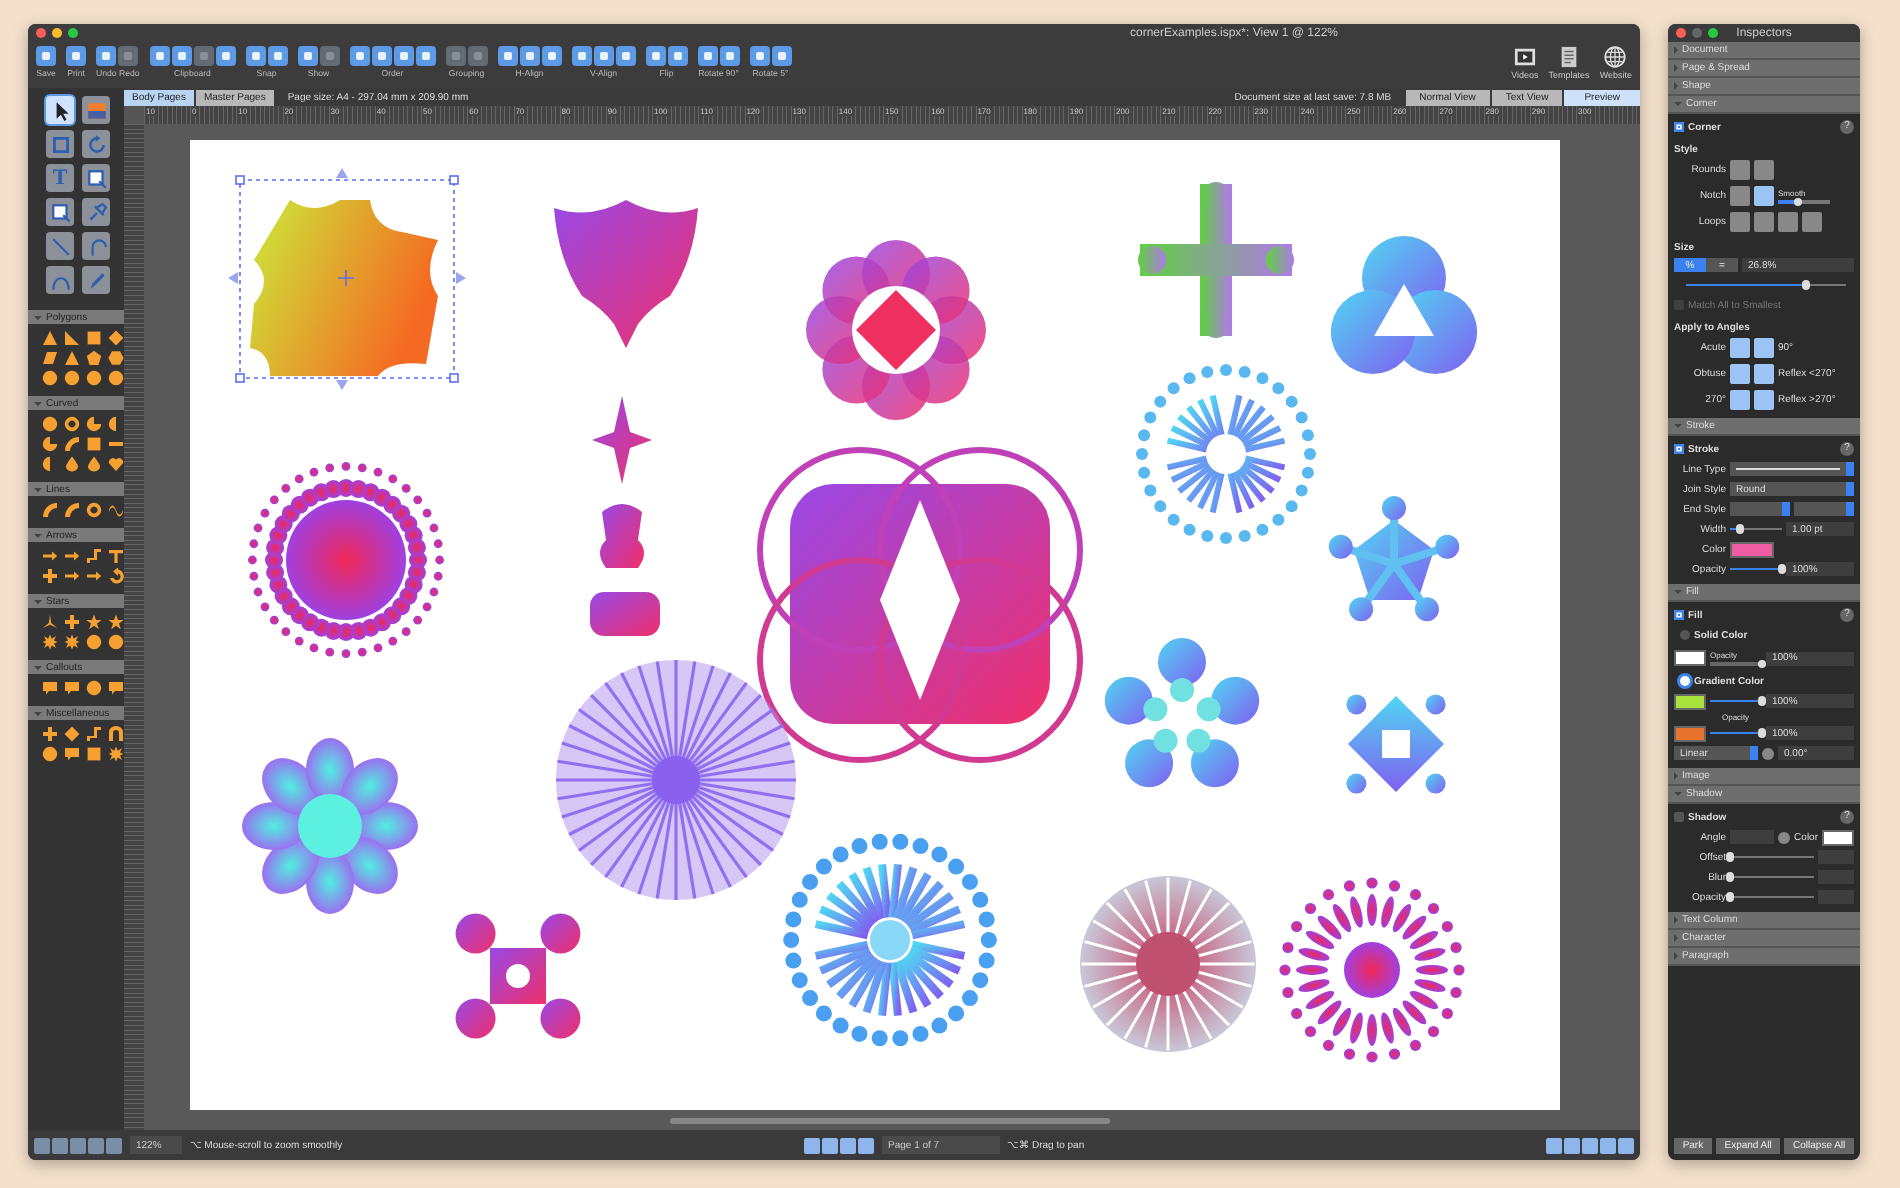  Describe the element at coordinates (134, 115) in the screenshot. I see `ruler-corner` at that location.